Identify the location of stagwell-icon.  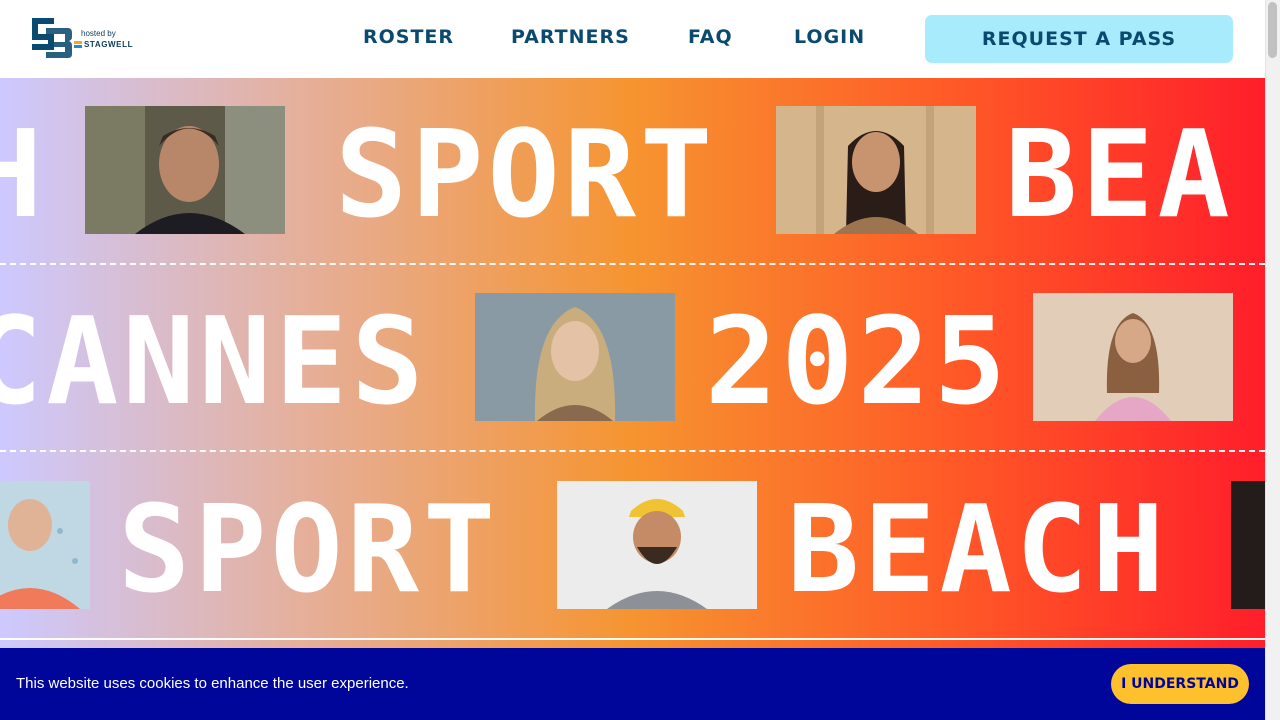
(78, 44).